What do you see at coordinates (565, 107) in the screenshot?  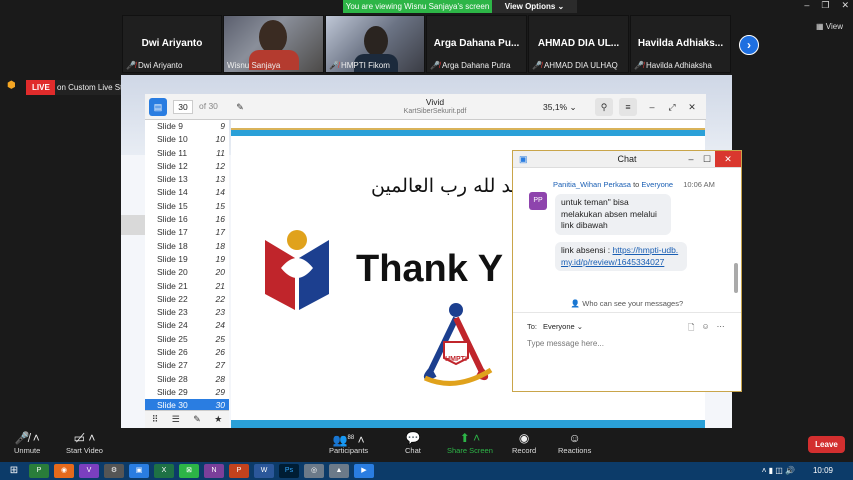 I see `zoom-select: 35,1% ⌄` at bounding box center [565, 107].